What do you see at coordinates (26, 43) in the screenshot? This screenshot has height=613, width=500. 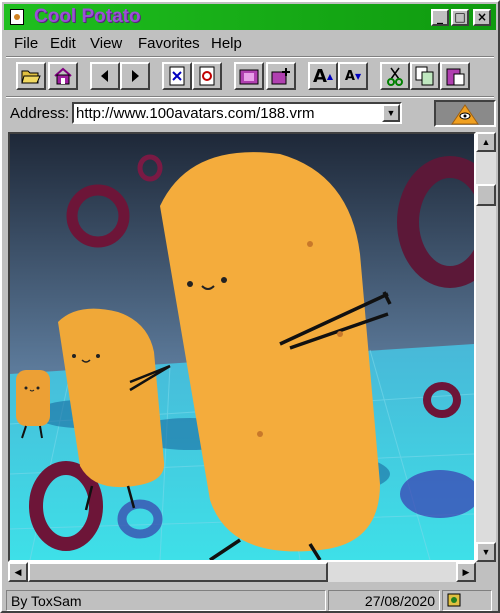 I see `menu-file: File` at bounding box center [26, 43].